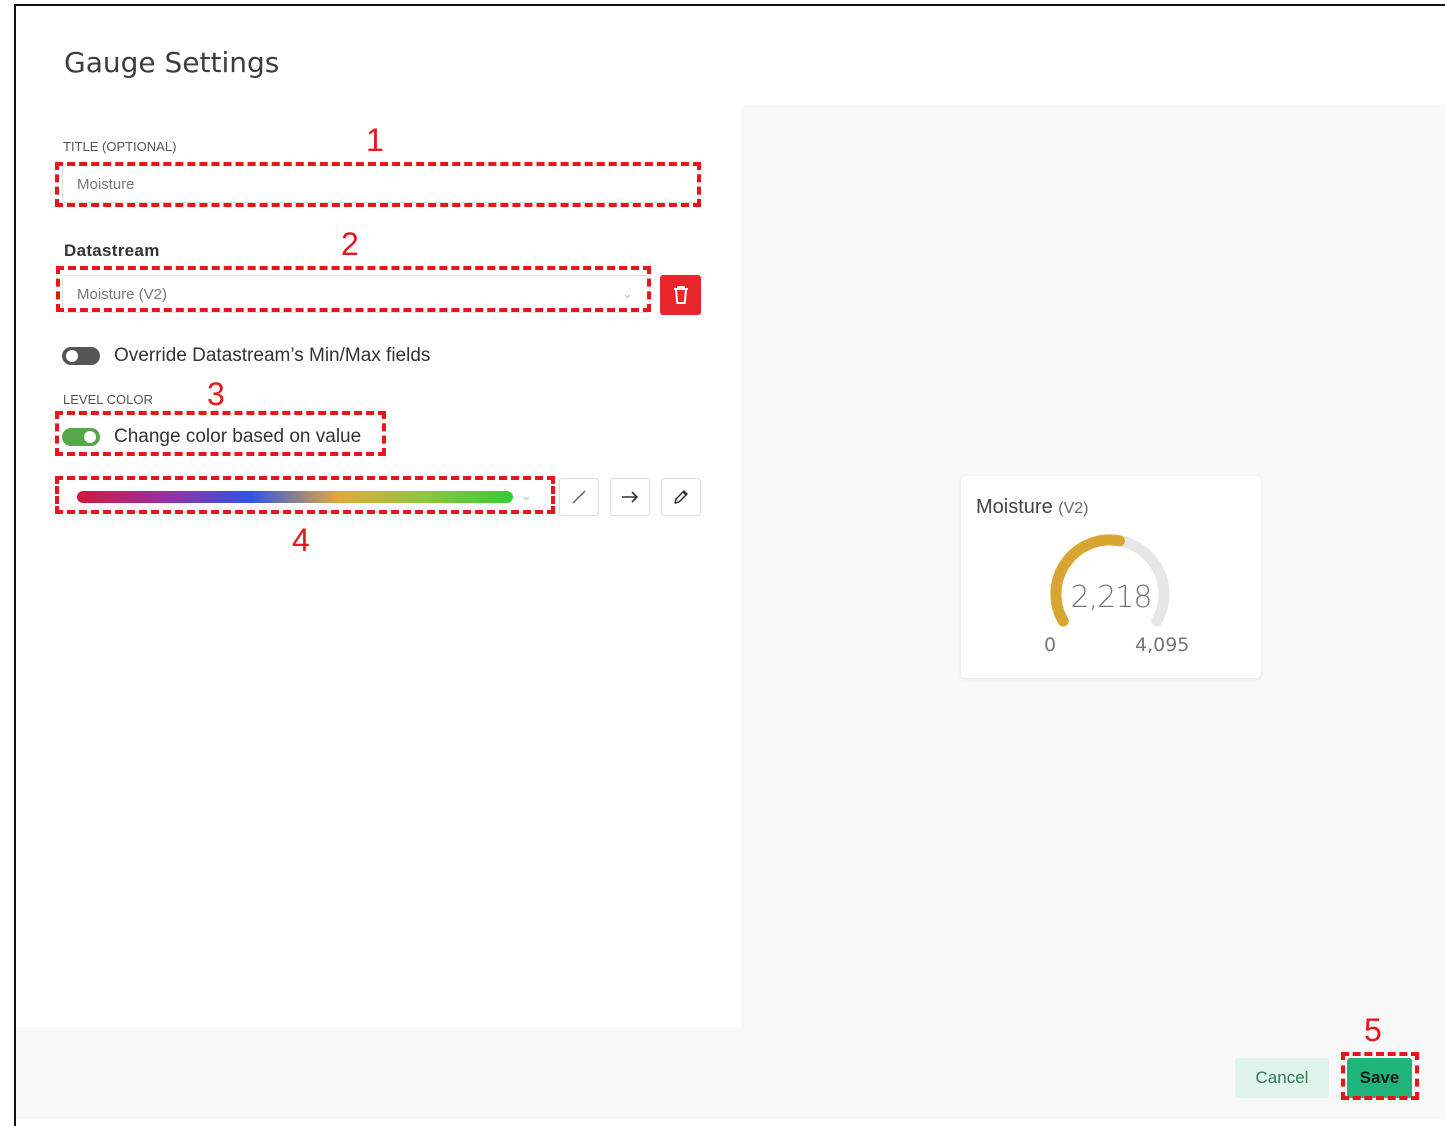  What do you see at coordinates (1373, 1030) in the screenshot?
I see `annotation-number-5: 5` at bounding box center [1373, 1030].